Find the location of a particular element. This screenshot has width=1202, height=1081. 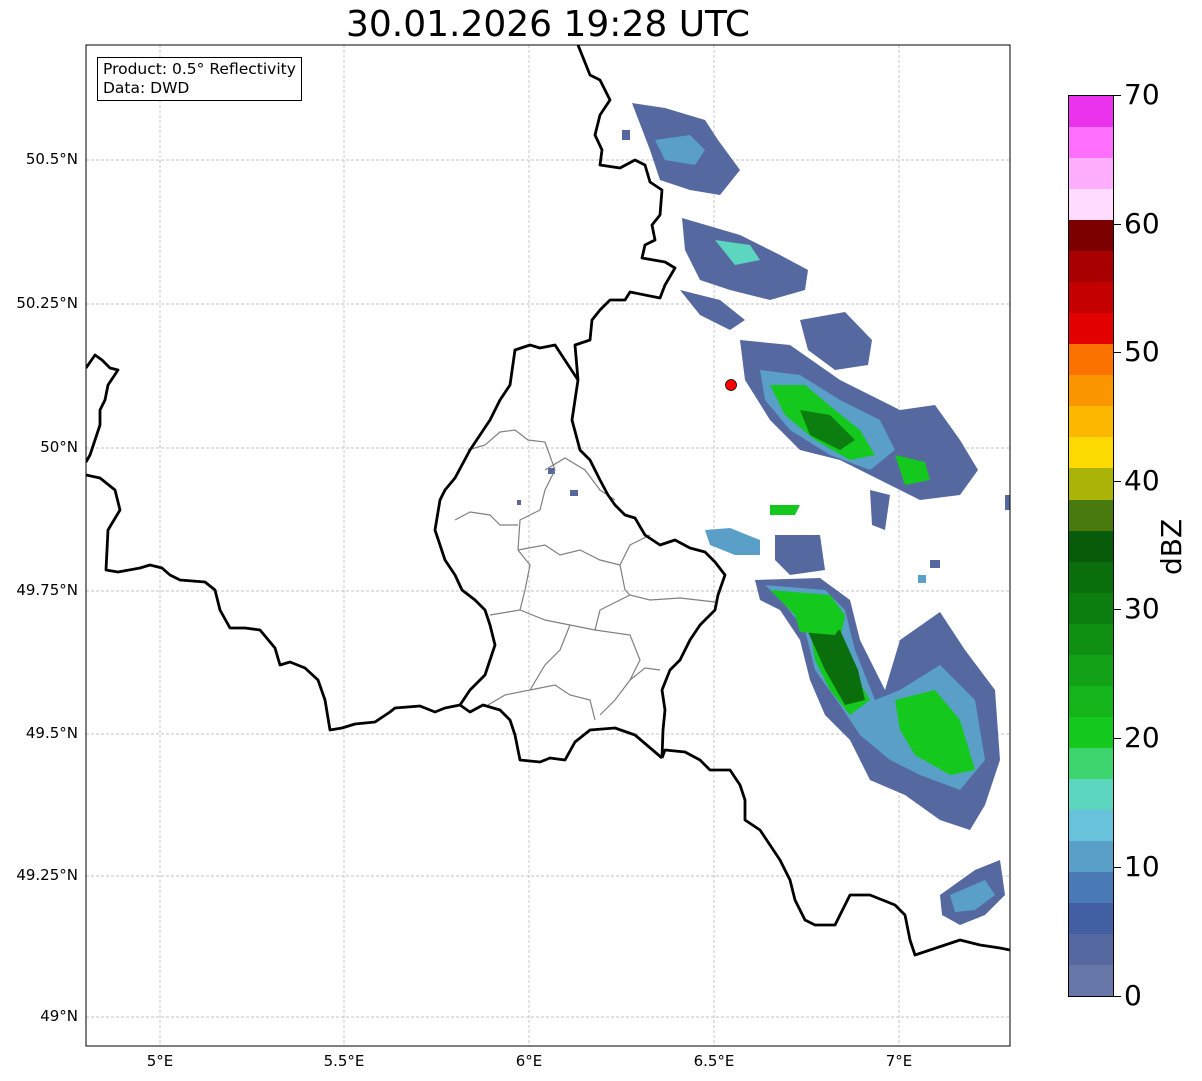

lon-label: 6°E is located at coordinates (529, 1061).